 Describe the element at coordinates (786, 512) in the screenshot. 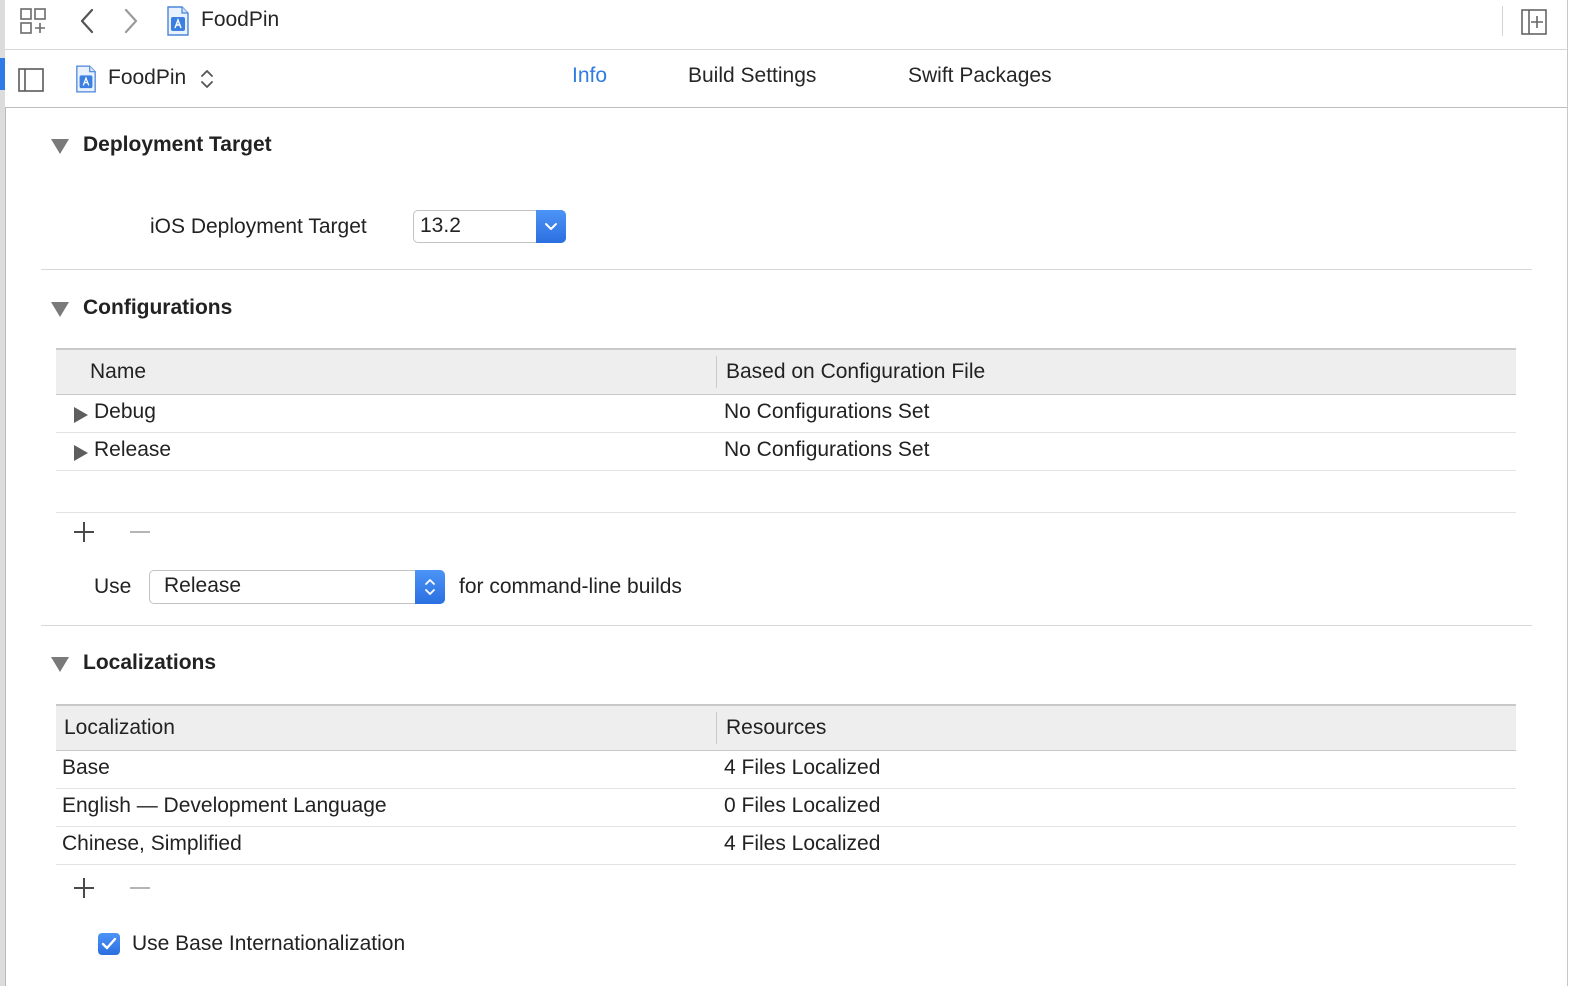

I see `table-bottom-border` at that location.